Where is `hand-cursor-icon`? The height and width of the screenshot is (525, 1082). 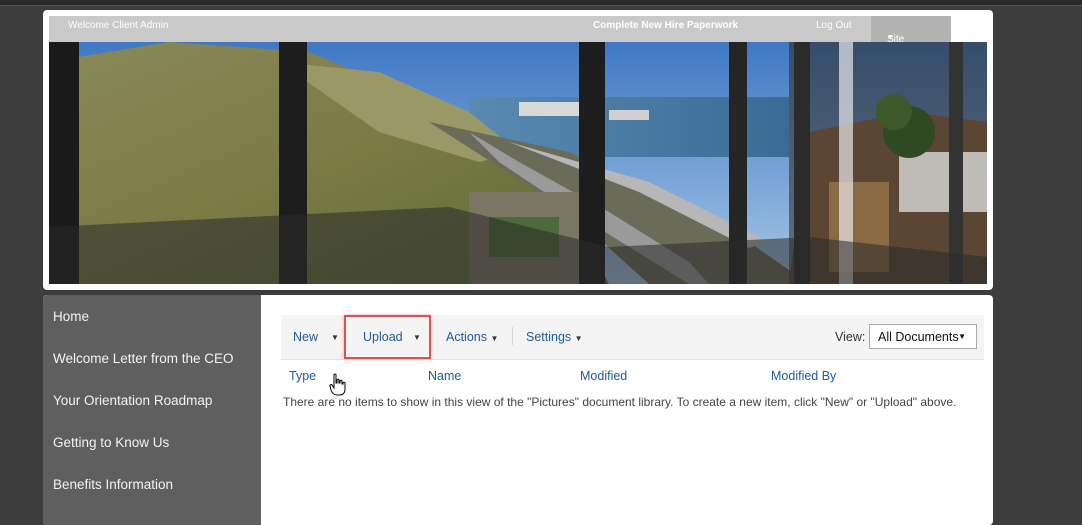
hand-cursor-icon is located at coordinates (337, 384).